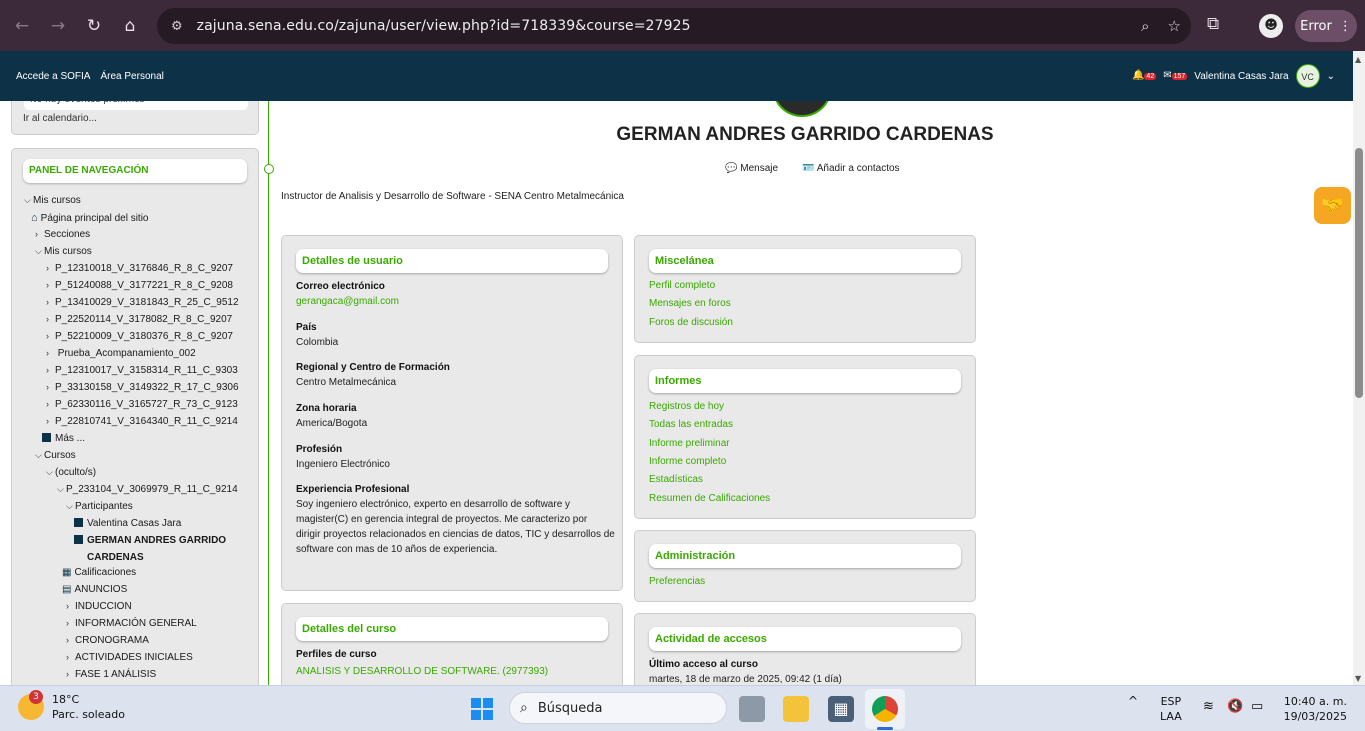  I want to click on discussions-link: Foros de discusión, so click(691, 322).